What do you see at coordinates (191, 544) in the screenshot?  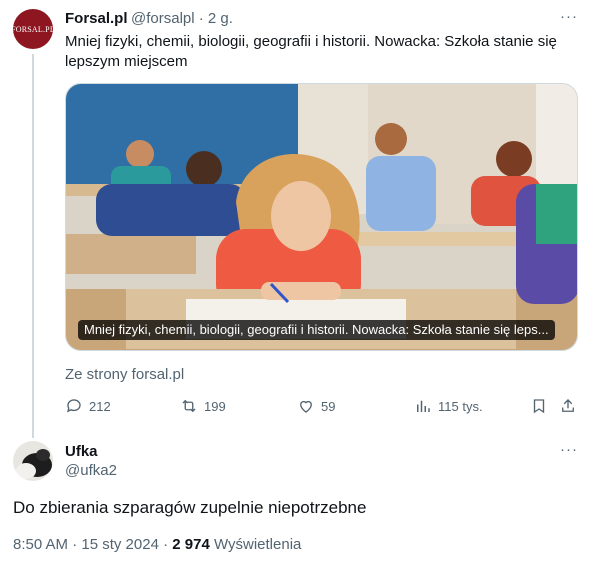 I see `reply-views-count: 2 974` at bounding box center [191, 544].